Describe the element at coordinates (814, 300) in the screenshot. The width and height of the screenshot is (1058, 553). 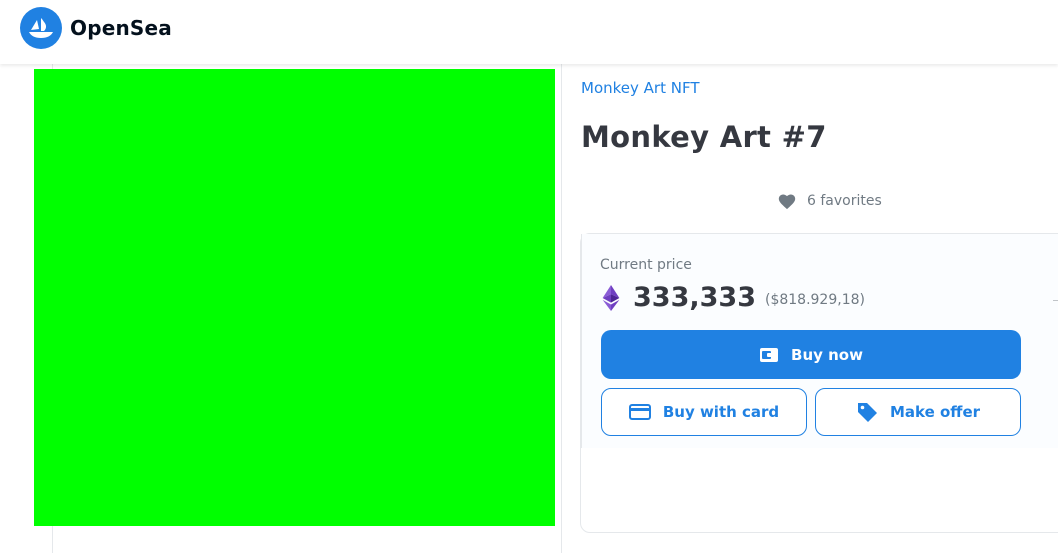
I see `price-usd: ($818.929,18)` at that location.